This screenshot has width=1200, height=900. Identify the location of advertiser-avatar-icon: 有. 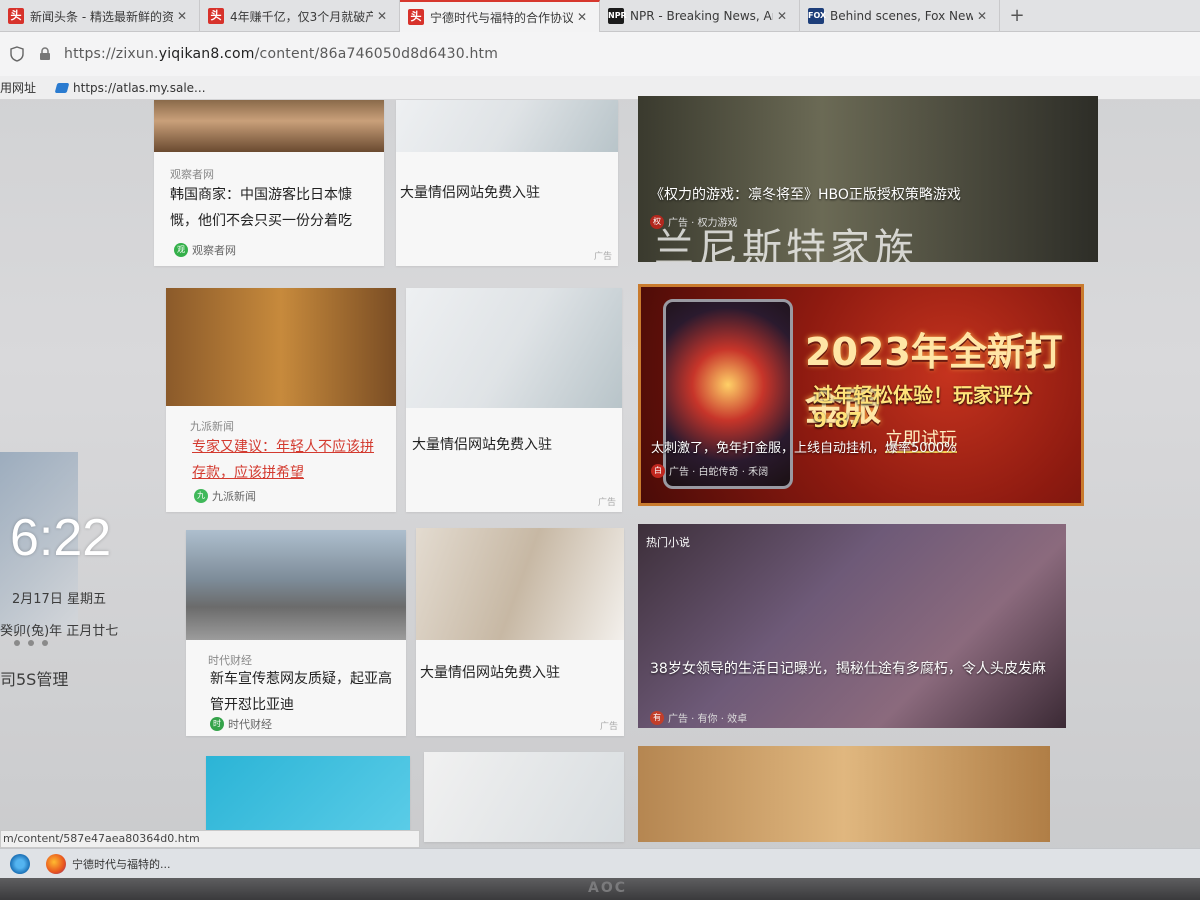
(657, 717).